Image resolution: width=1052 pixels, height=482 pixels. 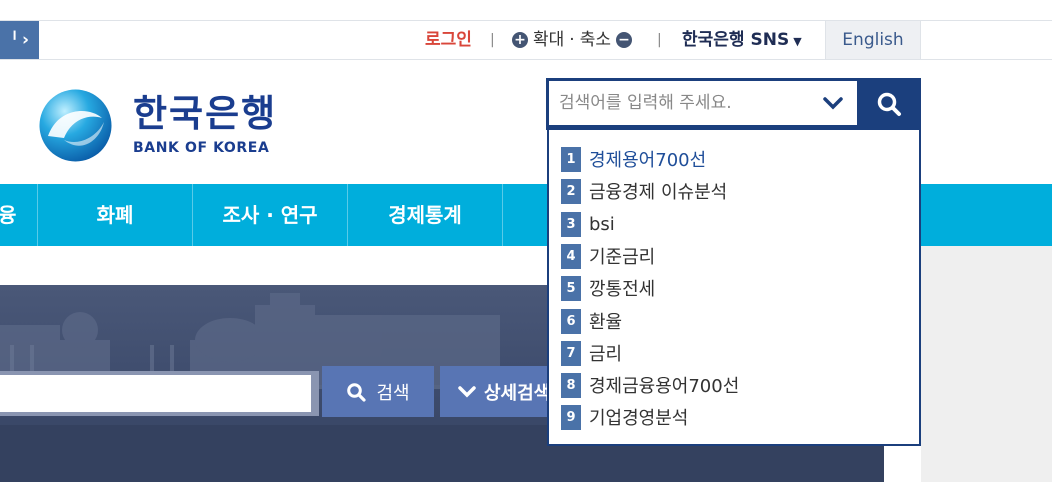 I want to click on nav-item-finance: 융, so click(x=8, y=215).